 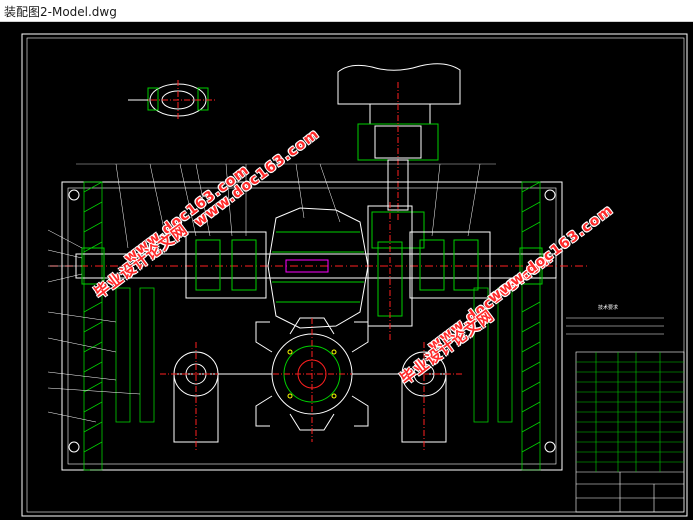 What do you see at coordinates (216, 397) in the screenshot?
I see `lower-left-block` at bounding box center [216, 397].